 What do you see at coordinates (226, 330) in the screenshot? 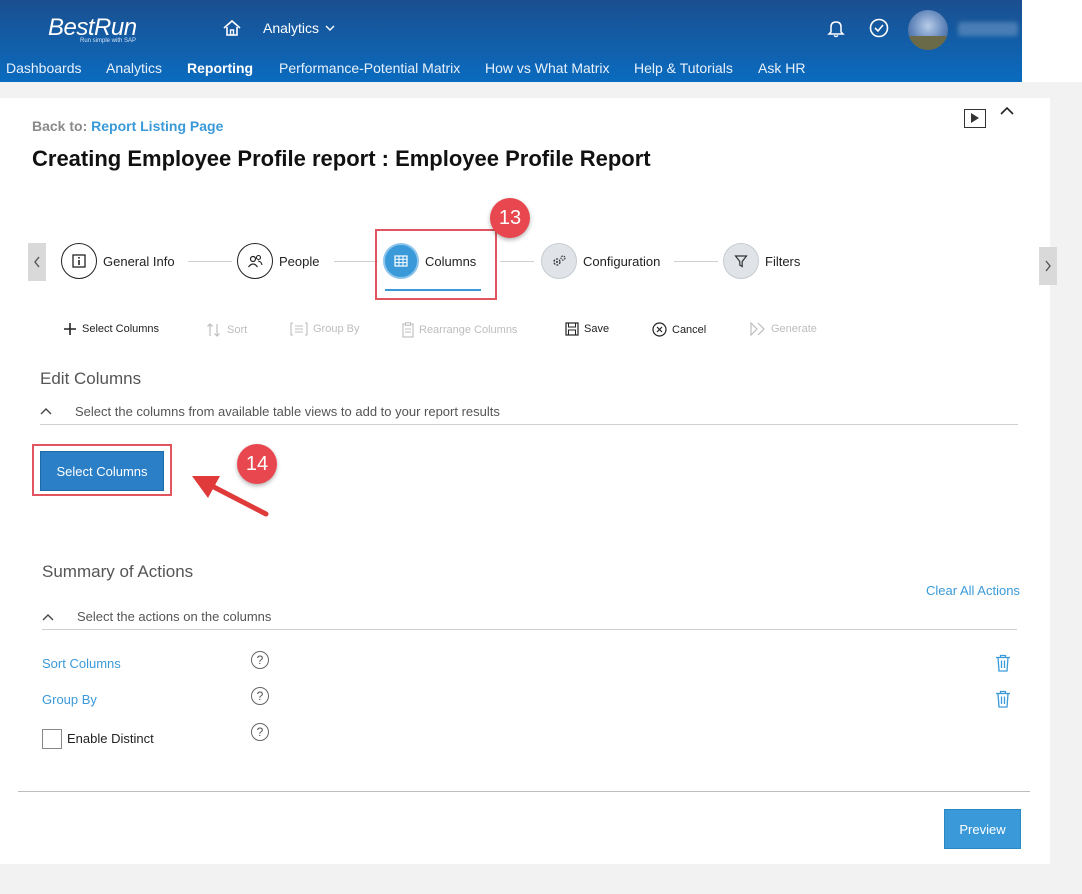
I see `toolbar-sort-button: Sort` at bounding box center [226, 330].